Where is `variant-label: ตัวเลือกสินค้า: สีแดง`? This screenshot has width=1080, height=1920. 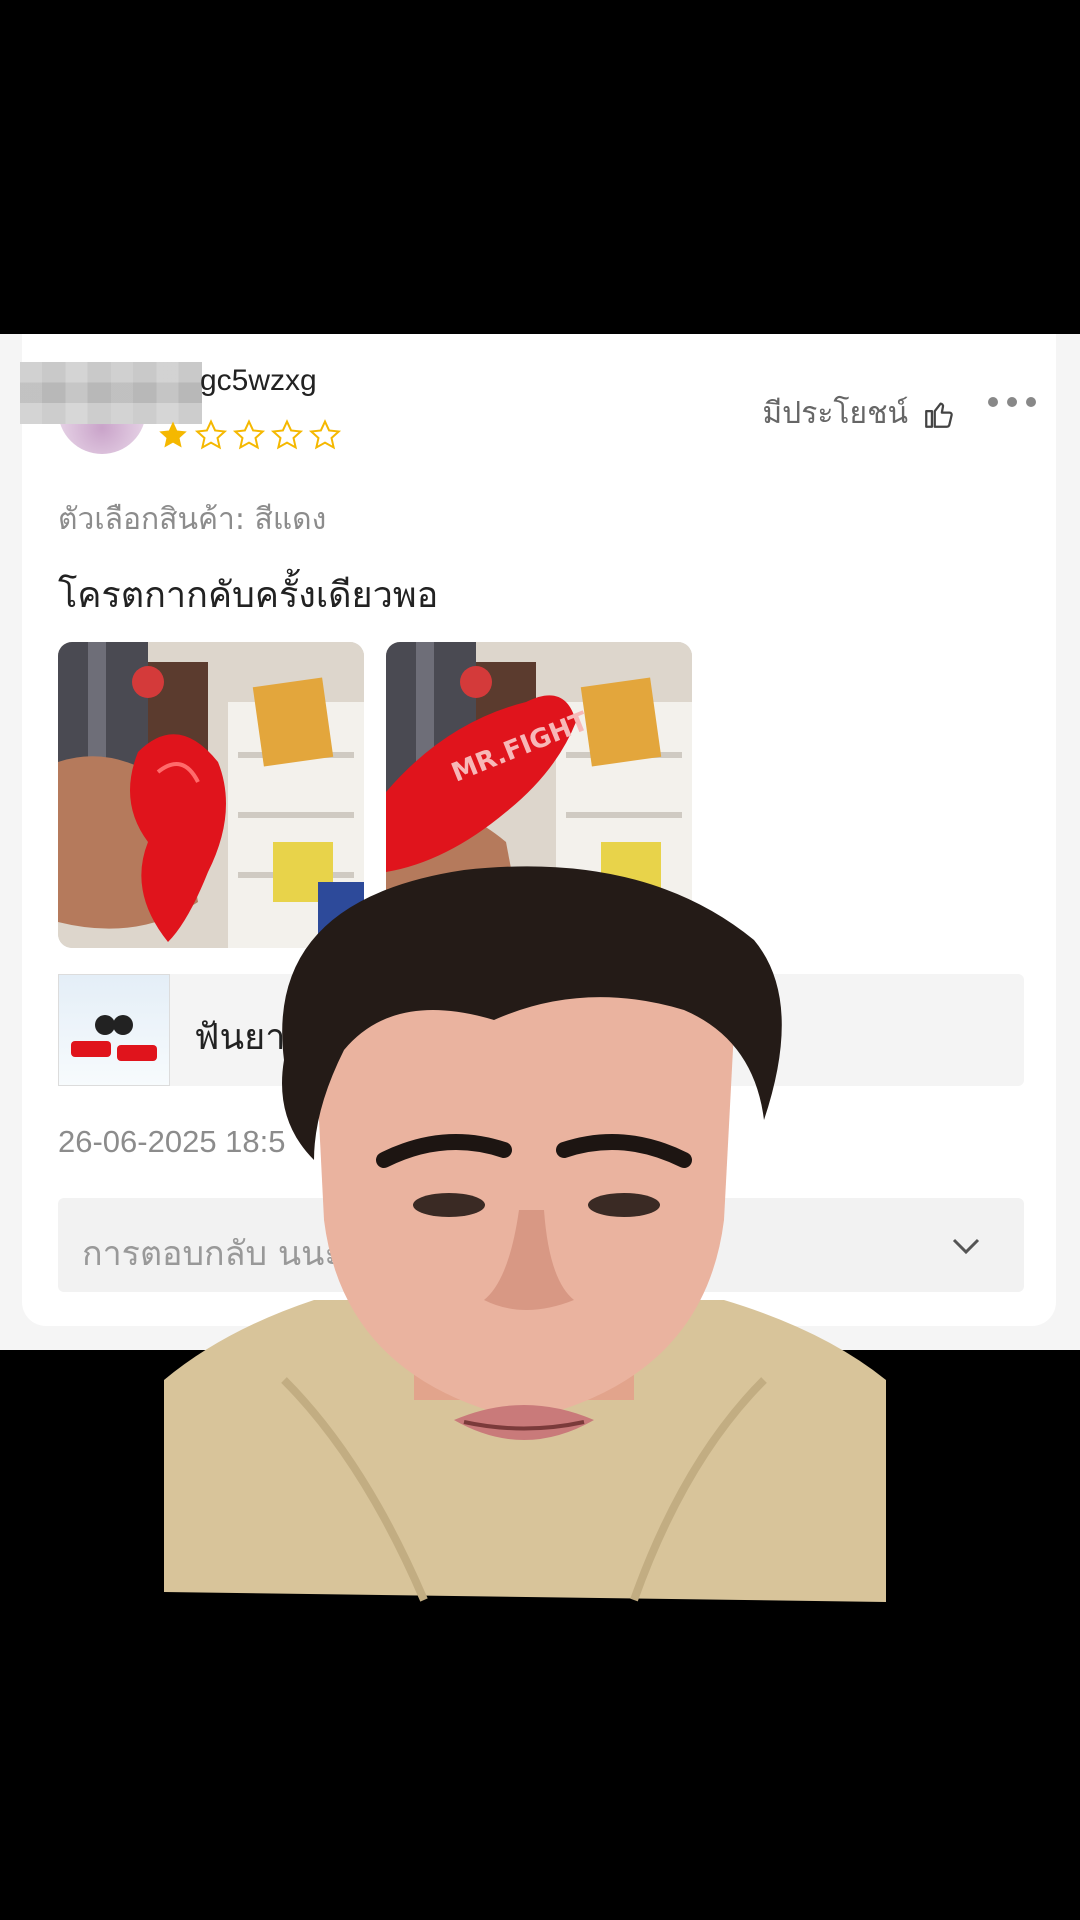
variant-label: ตัวเลือกสินค้า: สีแดง is located at coordinates (192, 519).